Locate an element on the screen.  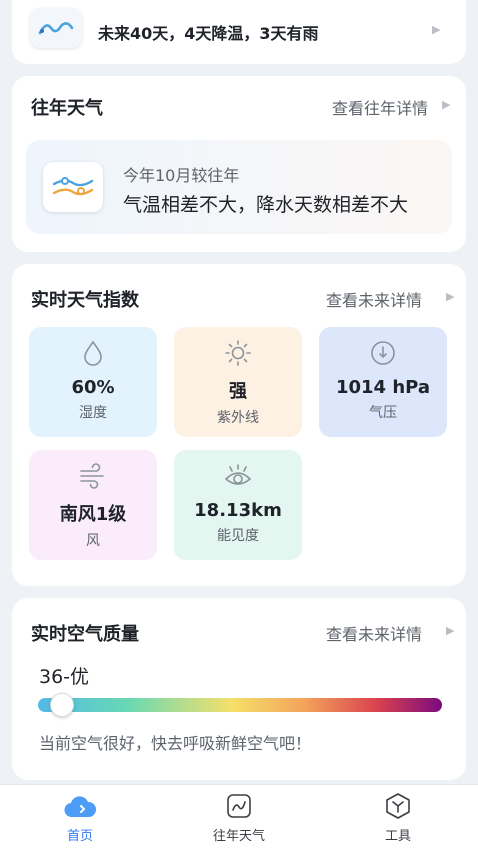
history-subtitle: 今年10月较往年 is located at coordinates (181, 175).